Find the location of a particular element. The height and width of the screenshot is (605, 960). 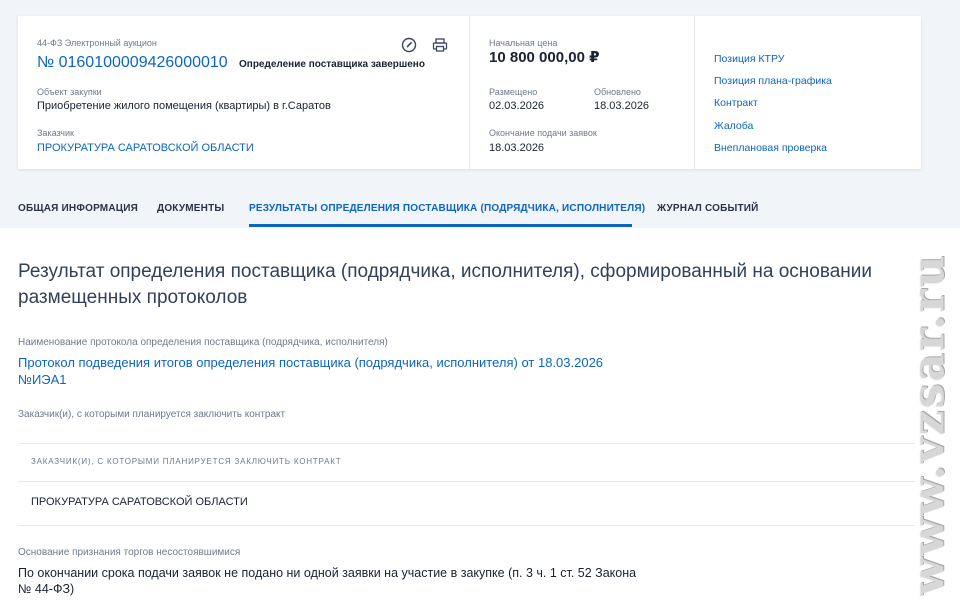

law-type-label: 44-ФЗ Электронный аукцион is located at coordinates (97, 43).